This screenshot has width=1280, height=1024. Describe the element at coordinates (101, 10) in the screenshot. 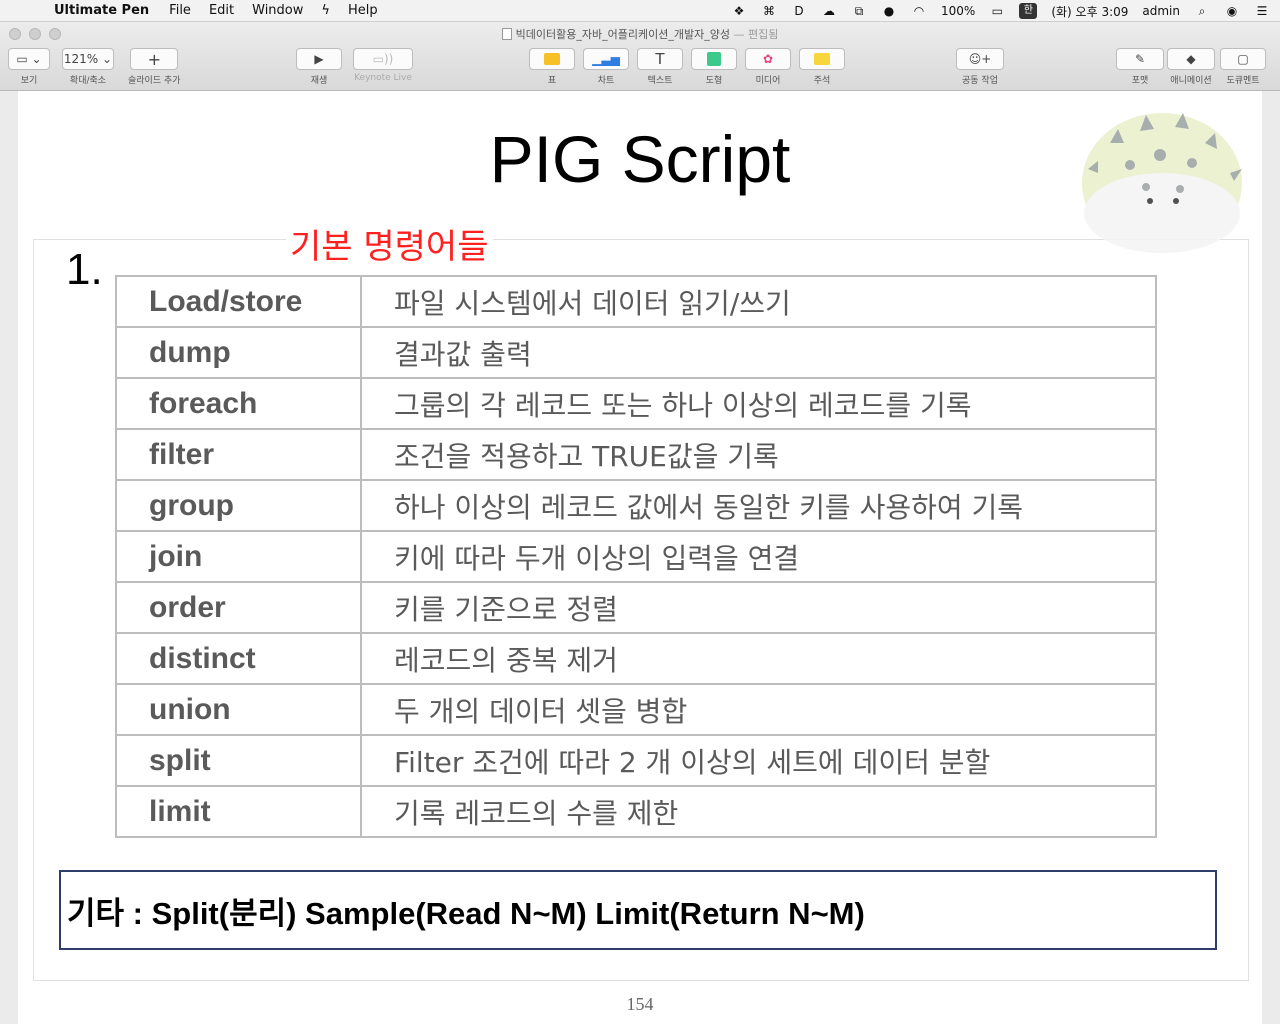

I see `app-menu: Ultimate Pen` at that location.